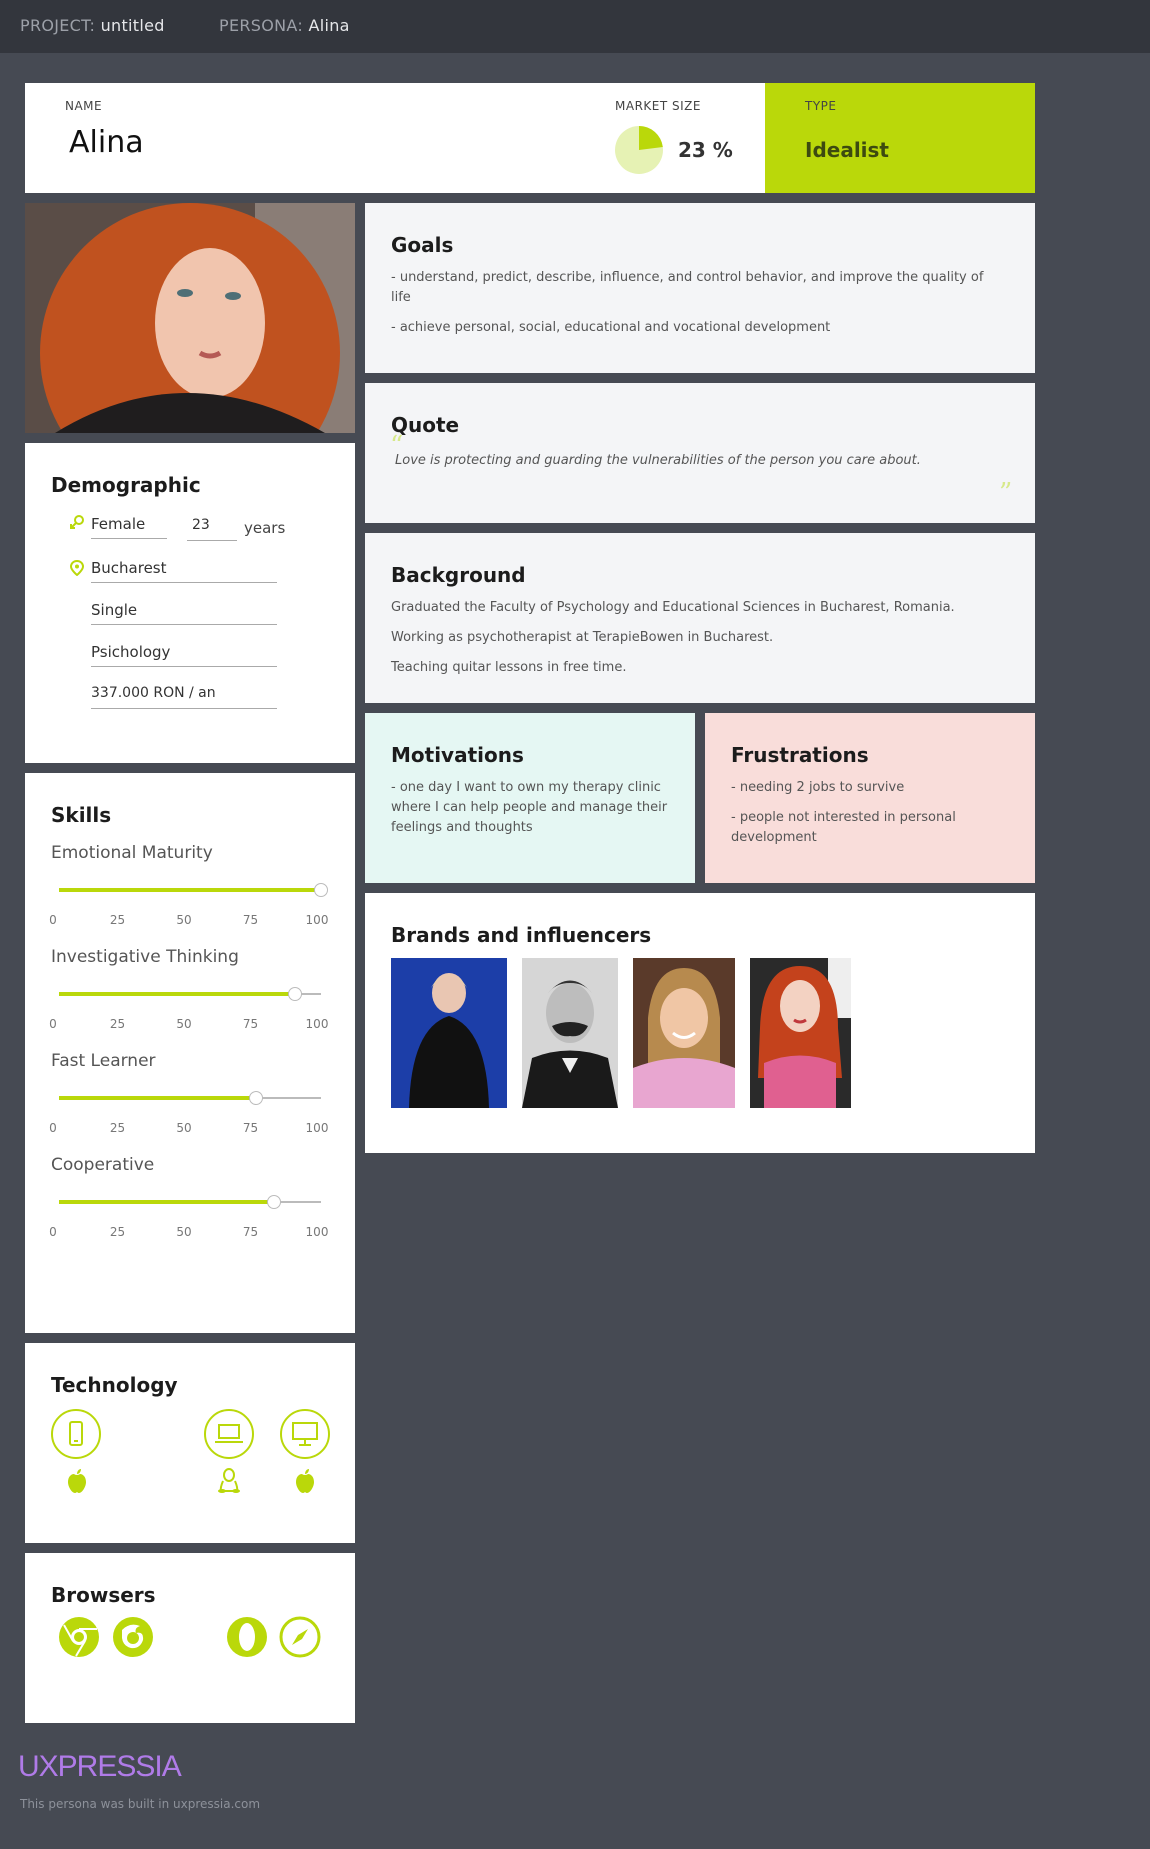 The image size is (1150, 1849). I want to click on marital-status-field: Single, so click(184, 613).